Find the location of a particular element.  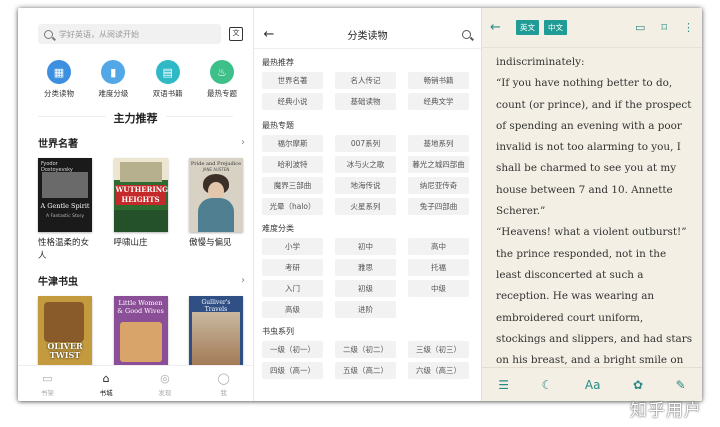

category-chip: 入门 is located at coordinates (292, 288).